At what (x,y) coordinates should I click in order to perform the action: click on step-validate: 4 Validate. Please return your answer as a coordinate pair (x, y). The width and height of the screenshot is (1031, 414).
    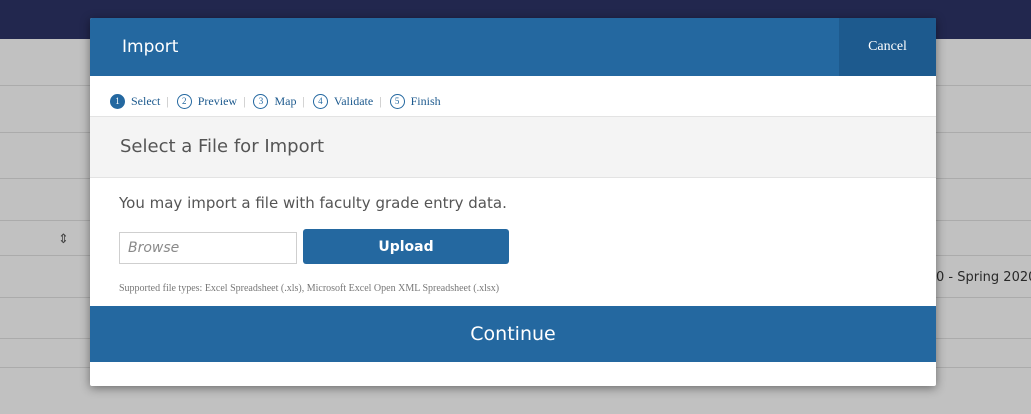
    Looking at the image, I should click on (343, 101).